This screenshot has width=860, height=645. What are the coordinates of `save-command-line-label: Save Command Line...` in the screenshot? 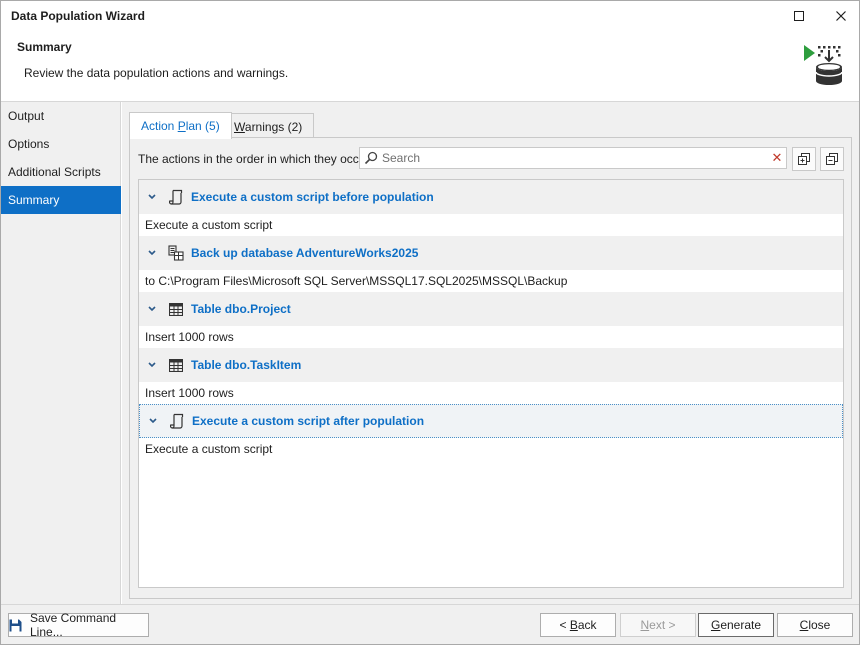 It's located at (73, 625).